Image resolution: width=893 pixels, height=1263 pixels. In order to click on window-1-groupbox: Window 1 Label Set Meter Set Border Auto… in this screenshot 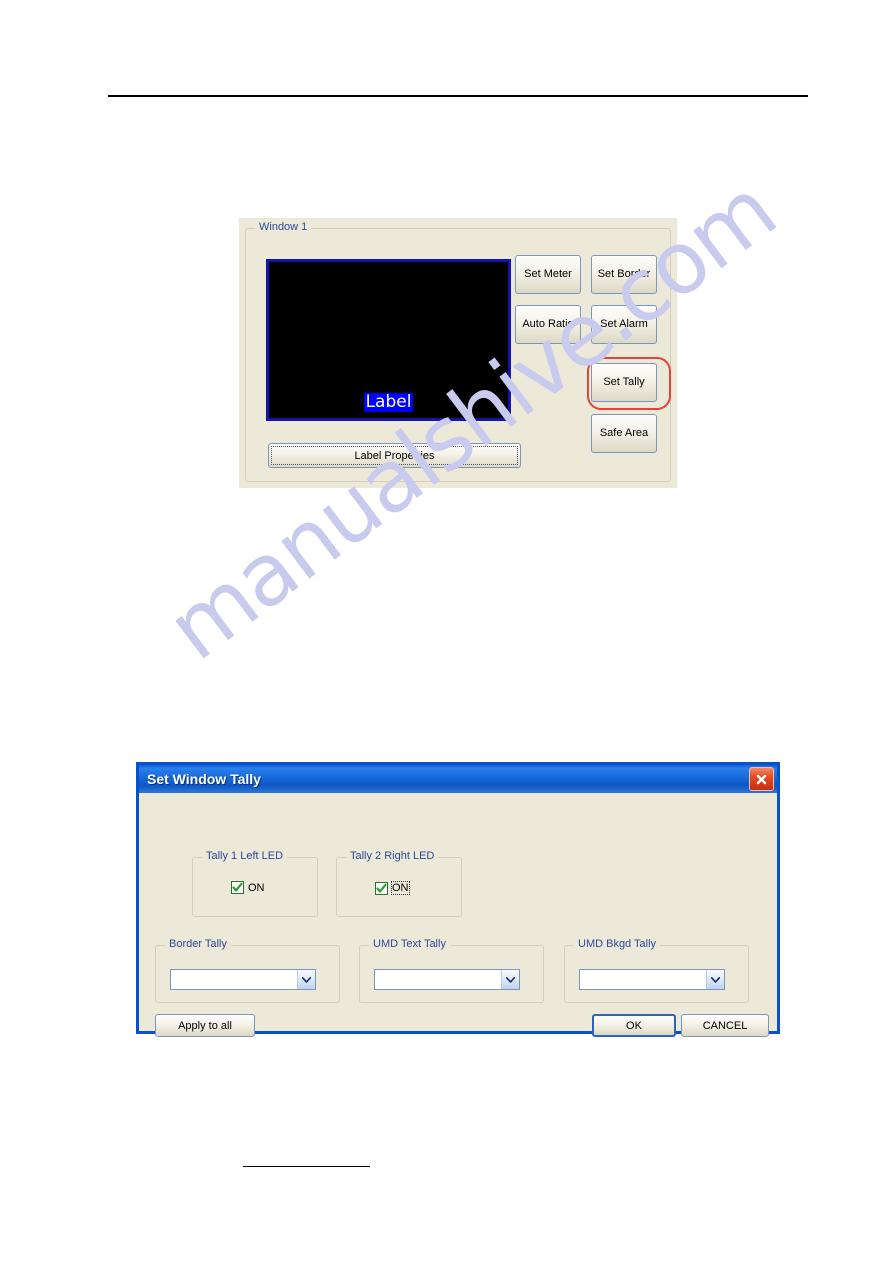, I will do `click(458, 351)`.